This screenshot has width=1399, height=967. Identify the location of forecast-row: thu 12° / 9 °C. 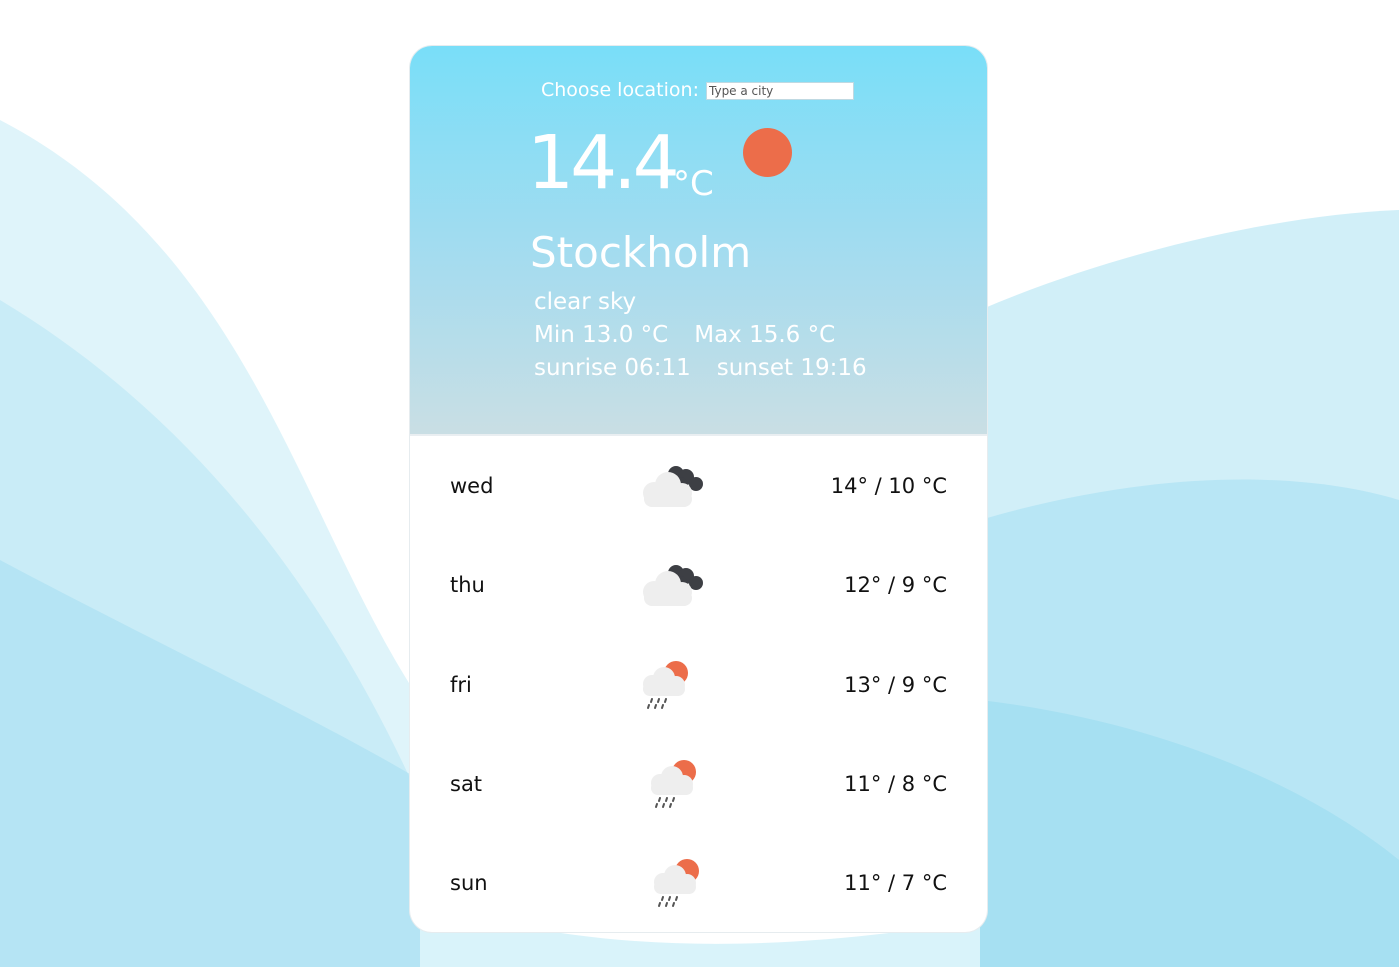
(698, 585).